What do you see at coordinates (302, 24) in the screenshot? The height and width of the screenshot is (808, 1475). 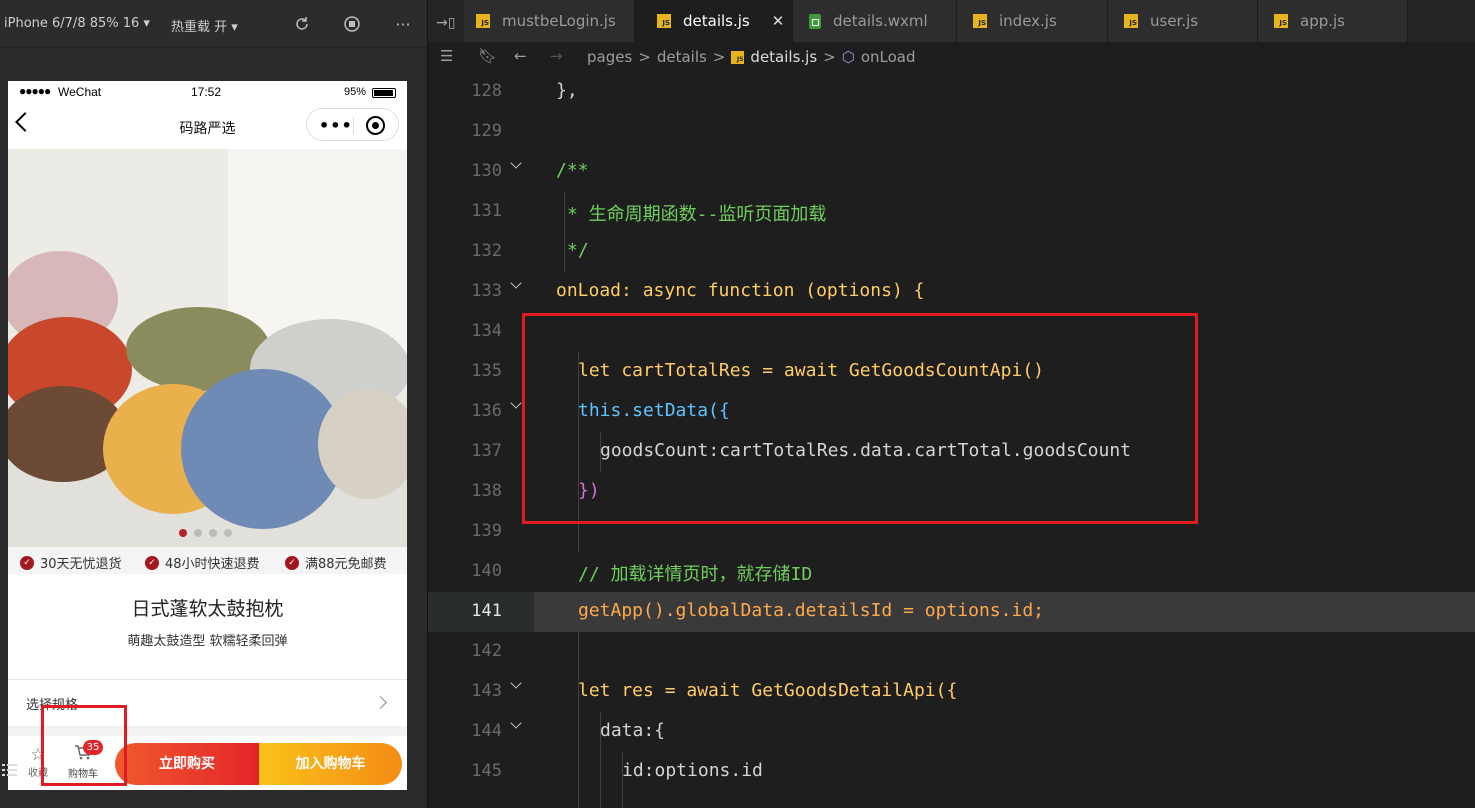 I see `refresh-icon` at bounding box center [302, 24].